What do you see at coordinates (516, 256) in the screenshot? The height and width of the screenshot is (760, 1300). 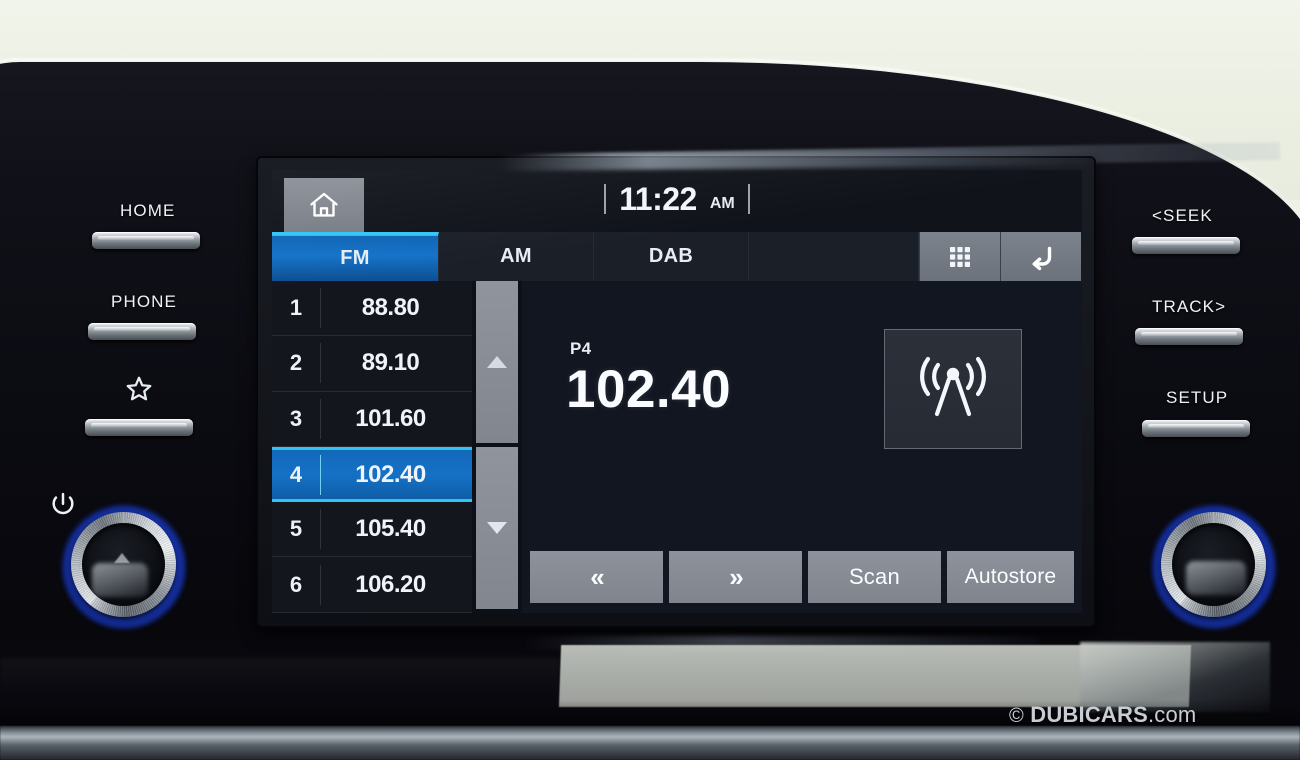 I see `tab-am: AM` at bounding box center [516, 256].